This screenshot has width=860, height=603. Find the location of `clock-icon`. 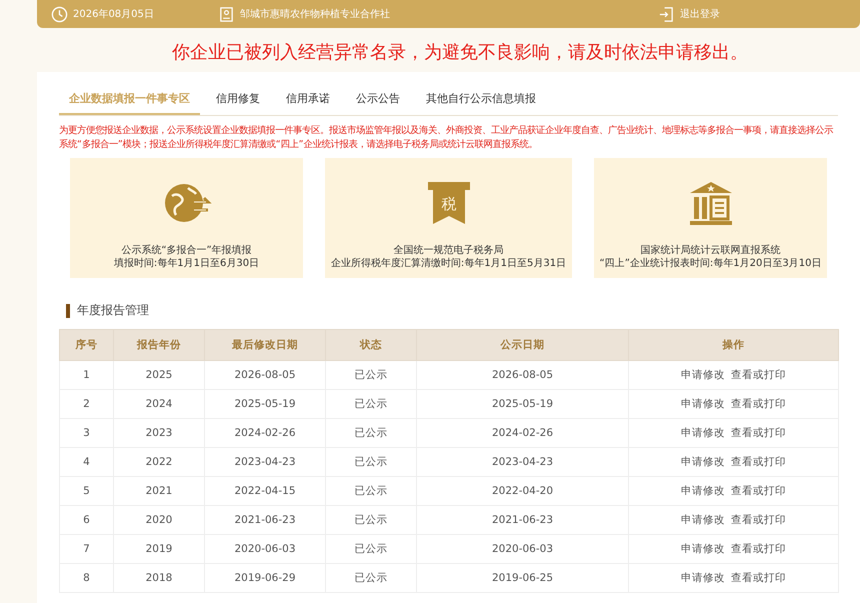

clock-icon is located at coordinates (59, 14).